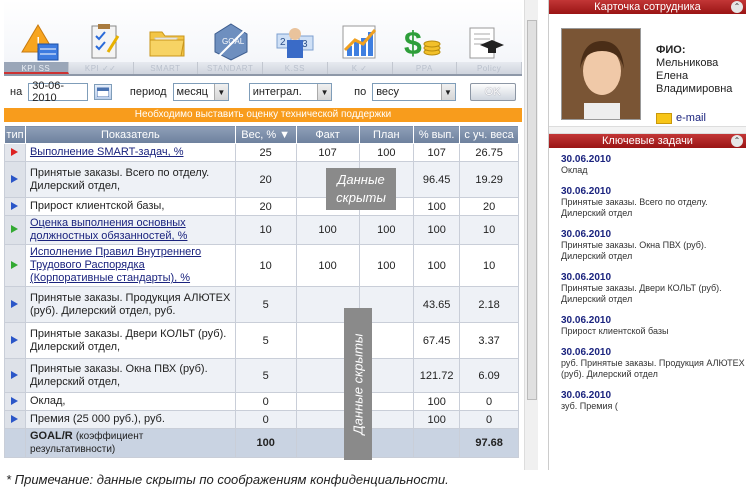 This screenshot has height=500, width=750. Describe the element at coordinates (290, 92) in the screenshot. I see `mode-select: интеграл. ▼` at that location.